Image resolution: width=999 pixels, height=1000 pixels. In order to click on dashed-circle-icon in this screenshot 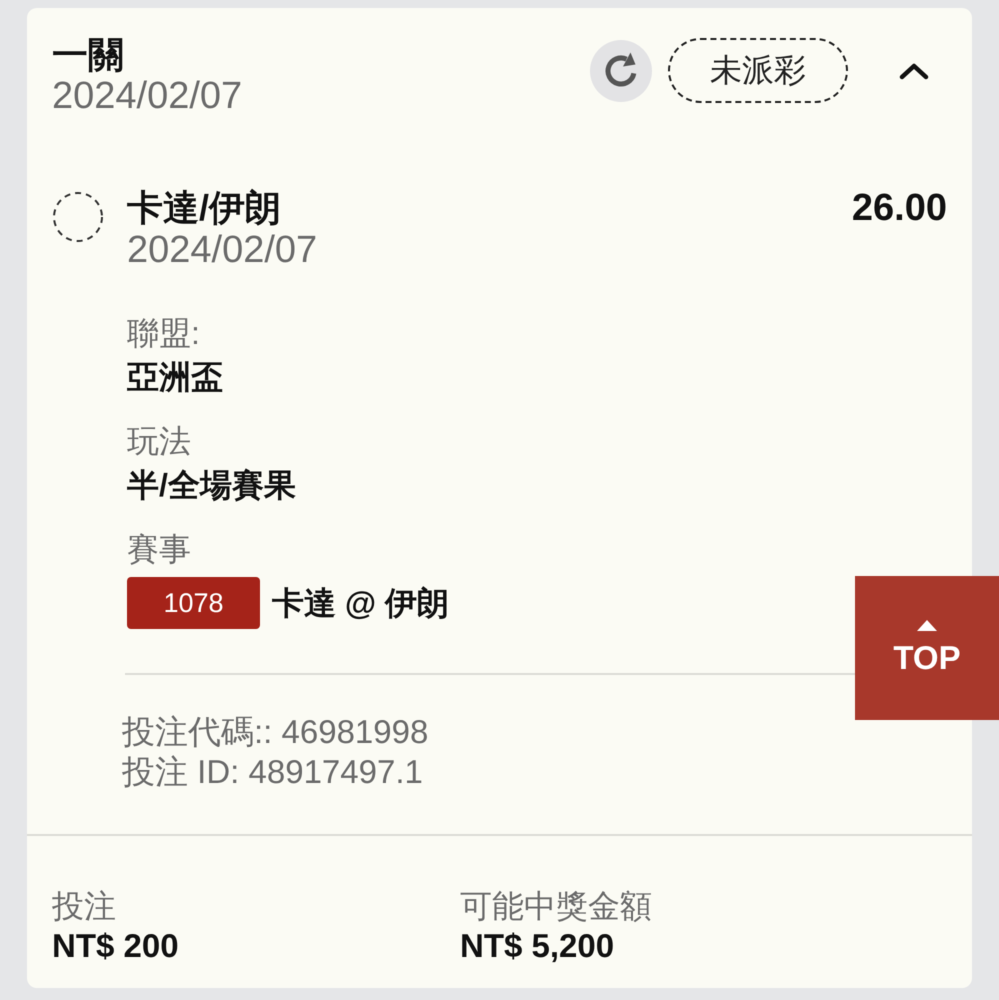, I will do `click(78, 217)`.